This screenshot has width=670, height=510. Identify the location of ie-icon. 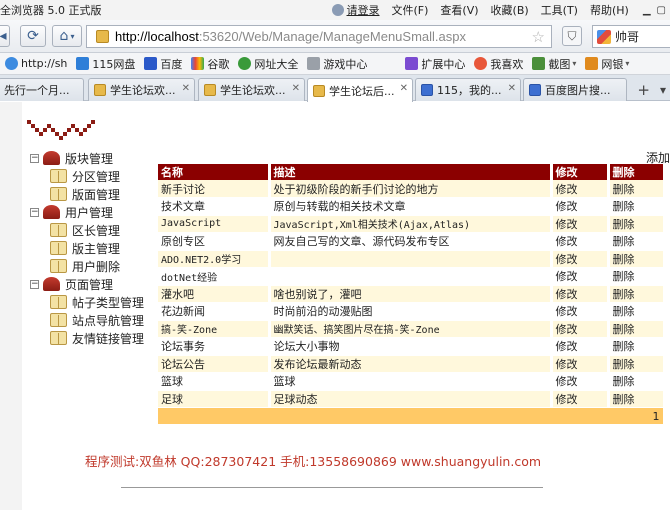
(11, 63).